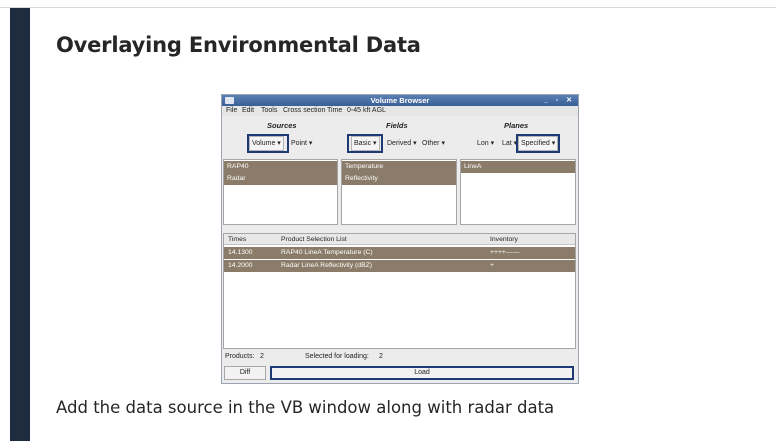 The width and height of the screenshot is (776, 441). I want to click on planes-list: LineA, so click(518, 192).